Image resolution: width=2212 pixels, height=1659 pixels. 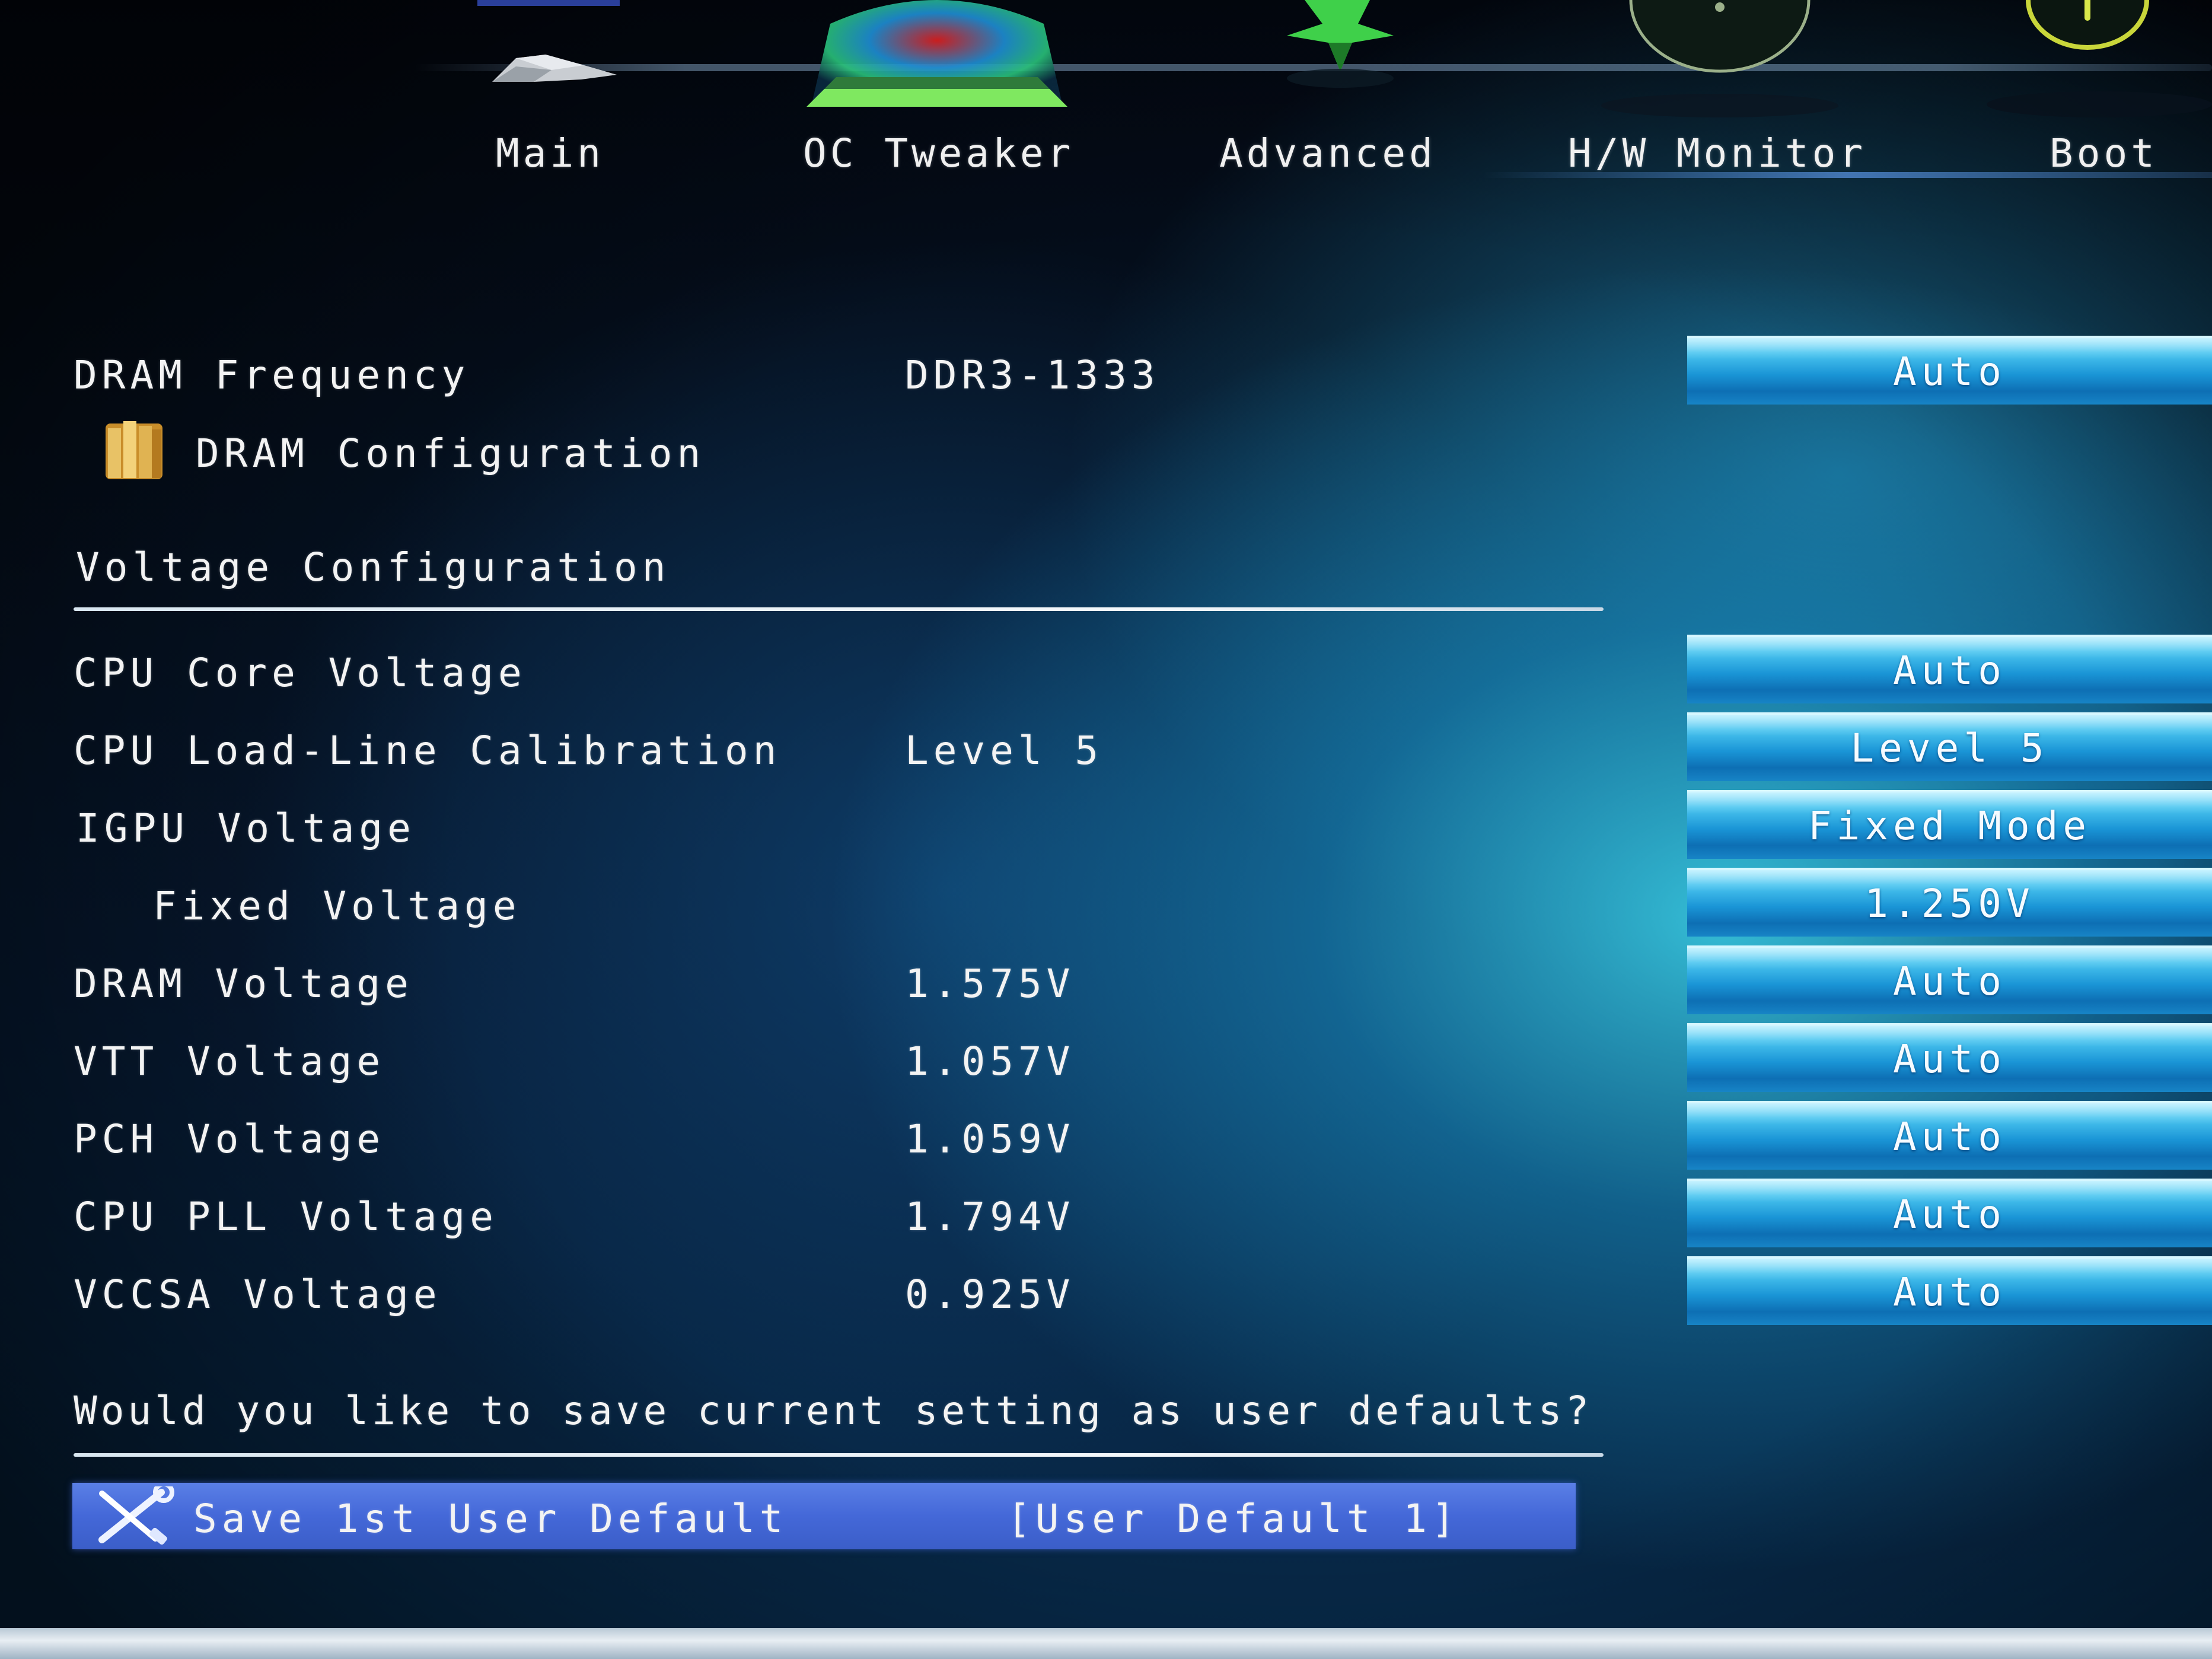 I want to click on cpu-pll-voltage-option-button: Auto, so click(x=1950, y=1213).